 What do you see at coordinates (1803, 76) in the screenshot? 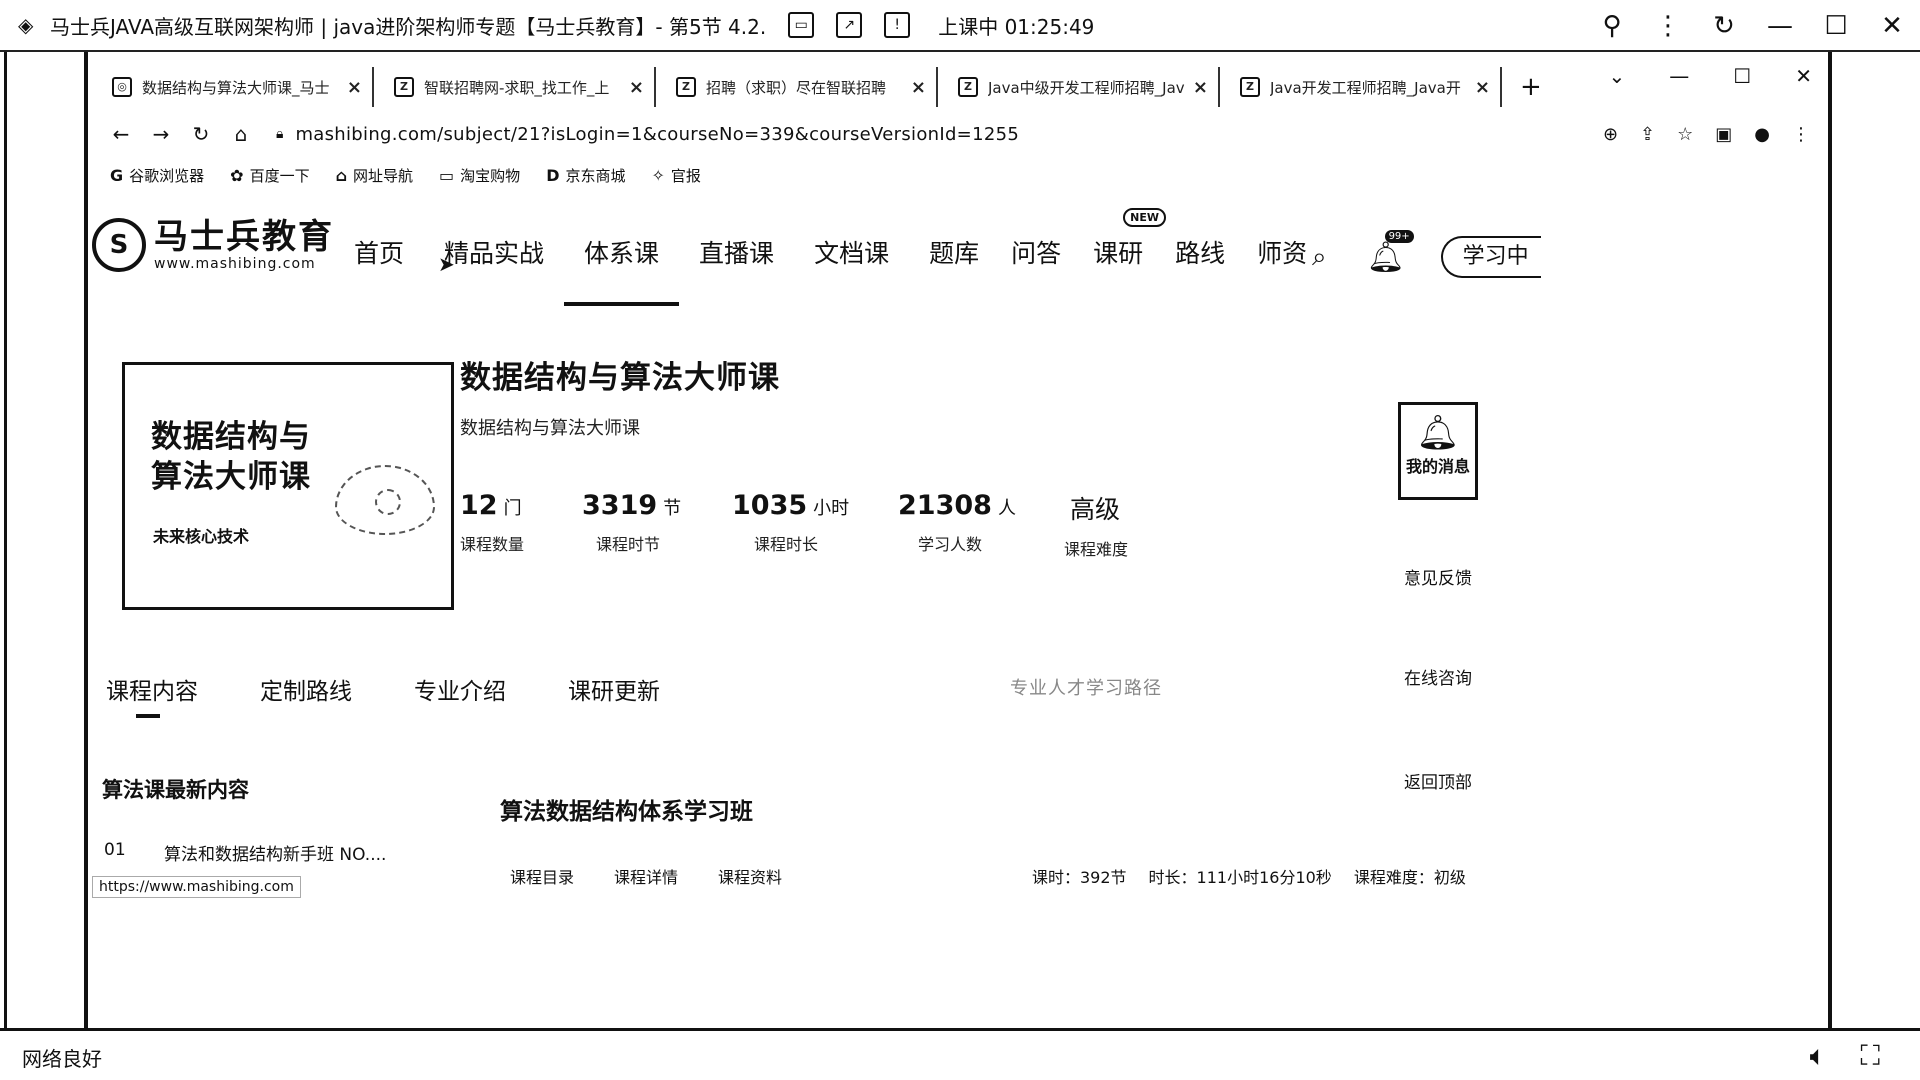
I see `browser-close-button: ✕` at bounding box center [1803, 76].